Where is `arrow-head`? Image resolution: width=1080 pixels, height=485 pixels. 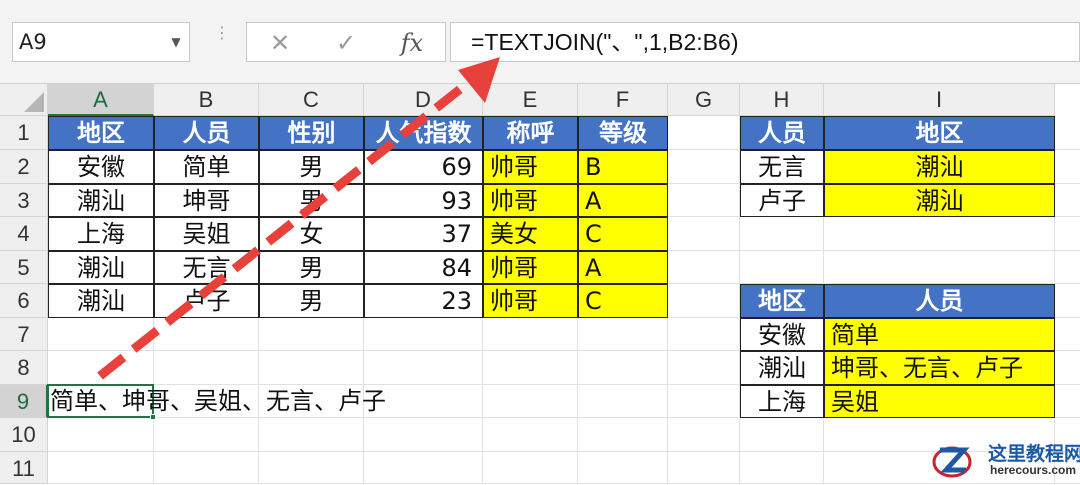 arrow-head is located at coordinates (479, 80).